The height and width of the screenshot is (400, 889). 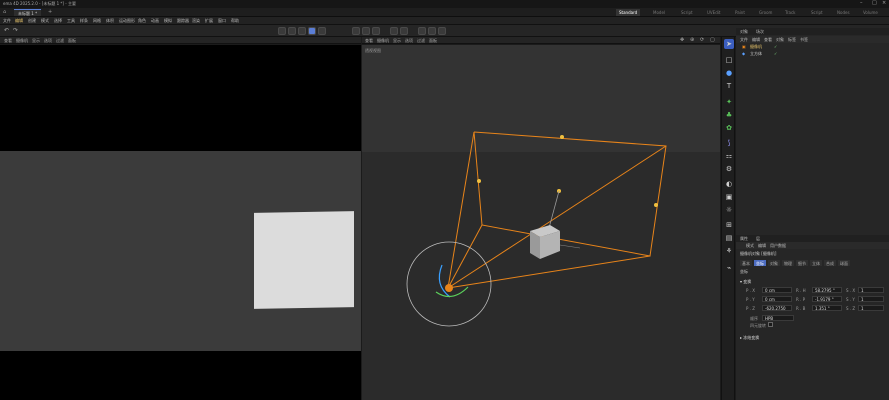 I want to click on sphere-icon: ●, so click(x=729, y=73).